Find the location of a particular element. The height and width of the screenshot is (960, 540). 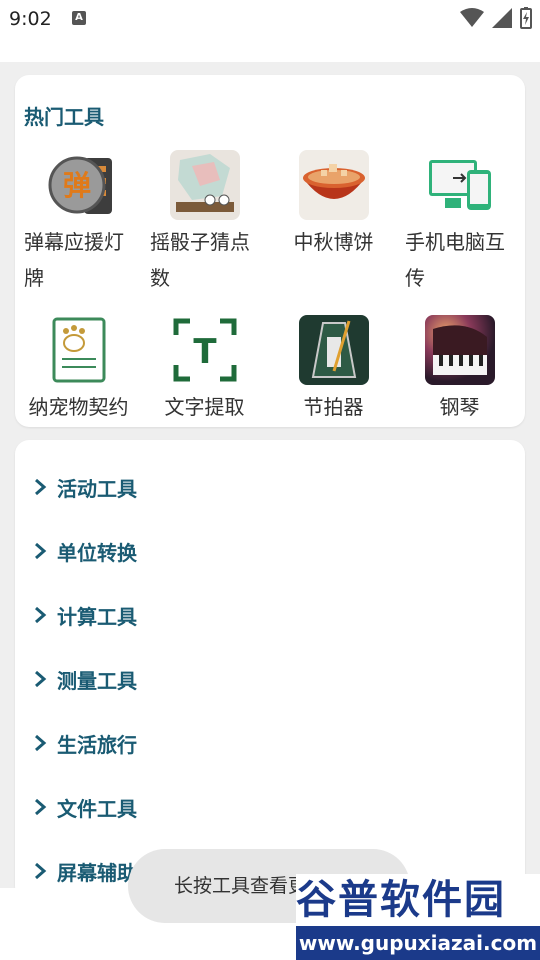

category-unit-conversion: 单位转换 is located at coordinates (85, 551).